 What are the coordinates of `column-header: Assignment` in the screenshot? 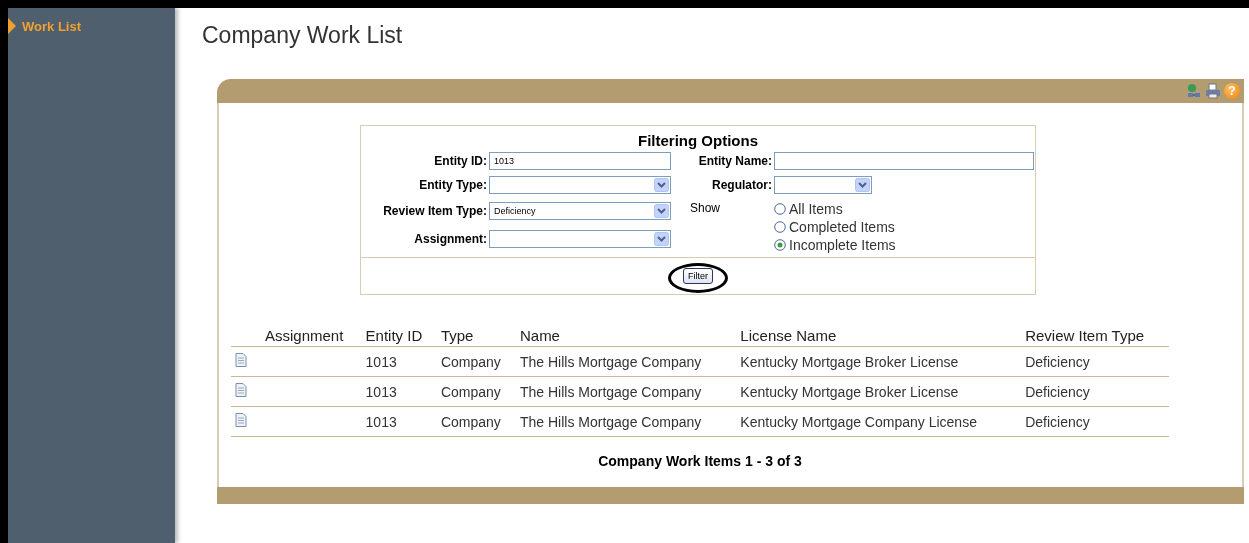 It's located at (311, 336).